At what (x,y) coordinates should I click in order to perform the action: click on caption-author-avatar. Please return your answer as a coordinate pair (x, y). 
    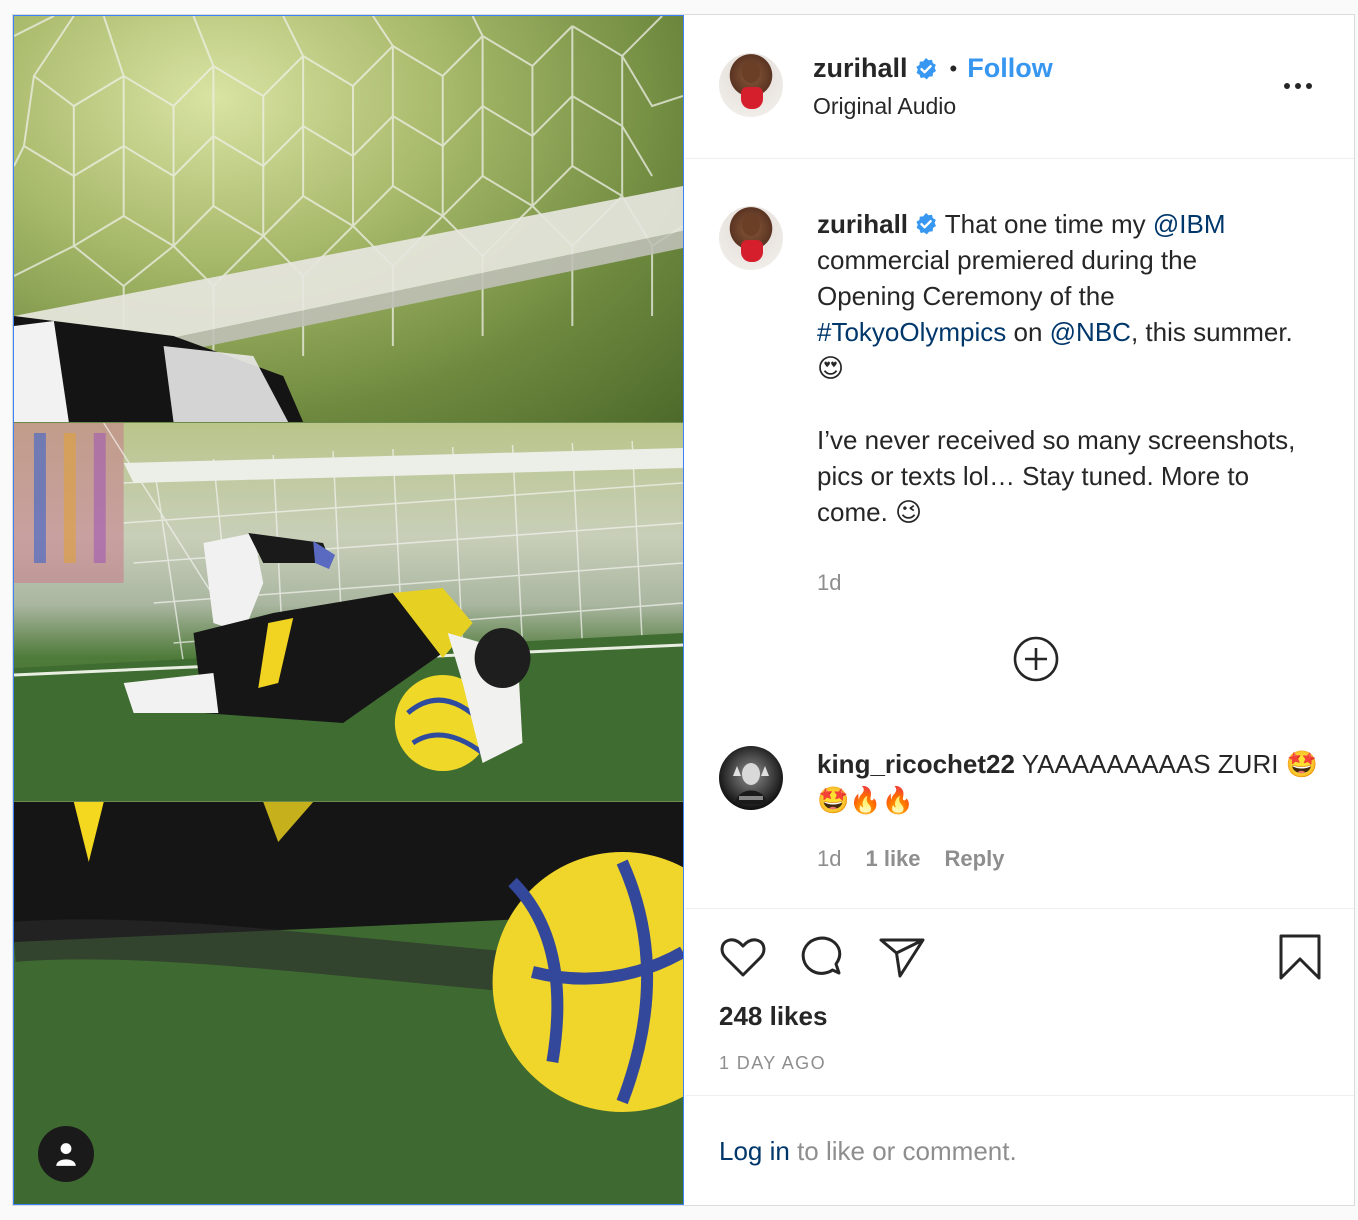
    Looking at the image, I should click on (751, 238).